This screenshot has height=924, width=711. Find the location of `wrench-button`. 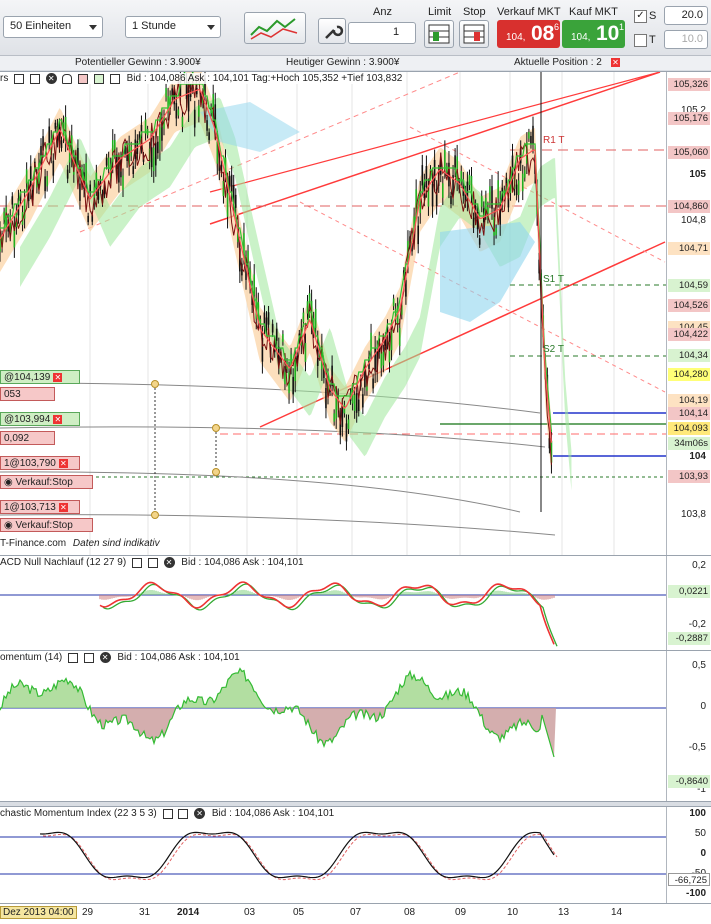

wrench-button is located at coordinates (332, 31).